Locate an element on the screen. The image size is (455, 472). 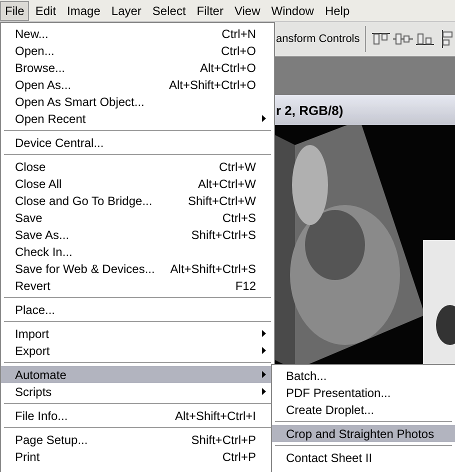
menu-bar-item: Window is located at coordinates (292, 10).